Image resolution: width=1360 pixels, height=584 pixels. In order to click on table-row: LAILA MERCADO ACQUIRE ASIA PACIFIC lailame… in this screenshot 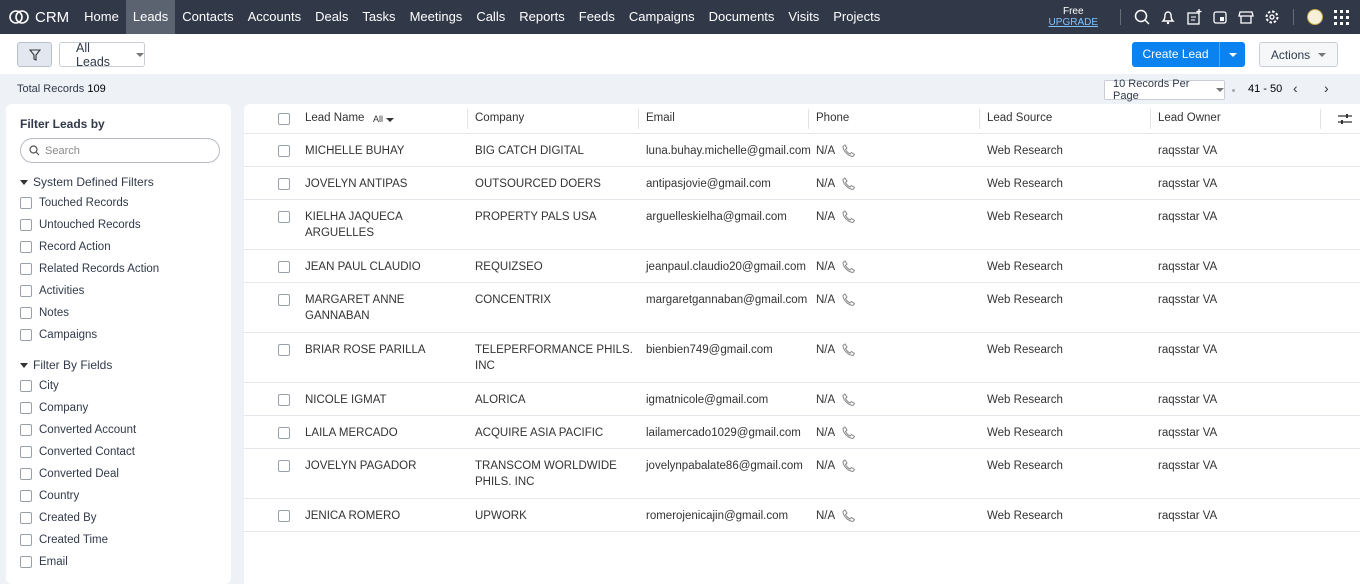, I will do `click(802, 432)`.